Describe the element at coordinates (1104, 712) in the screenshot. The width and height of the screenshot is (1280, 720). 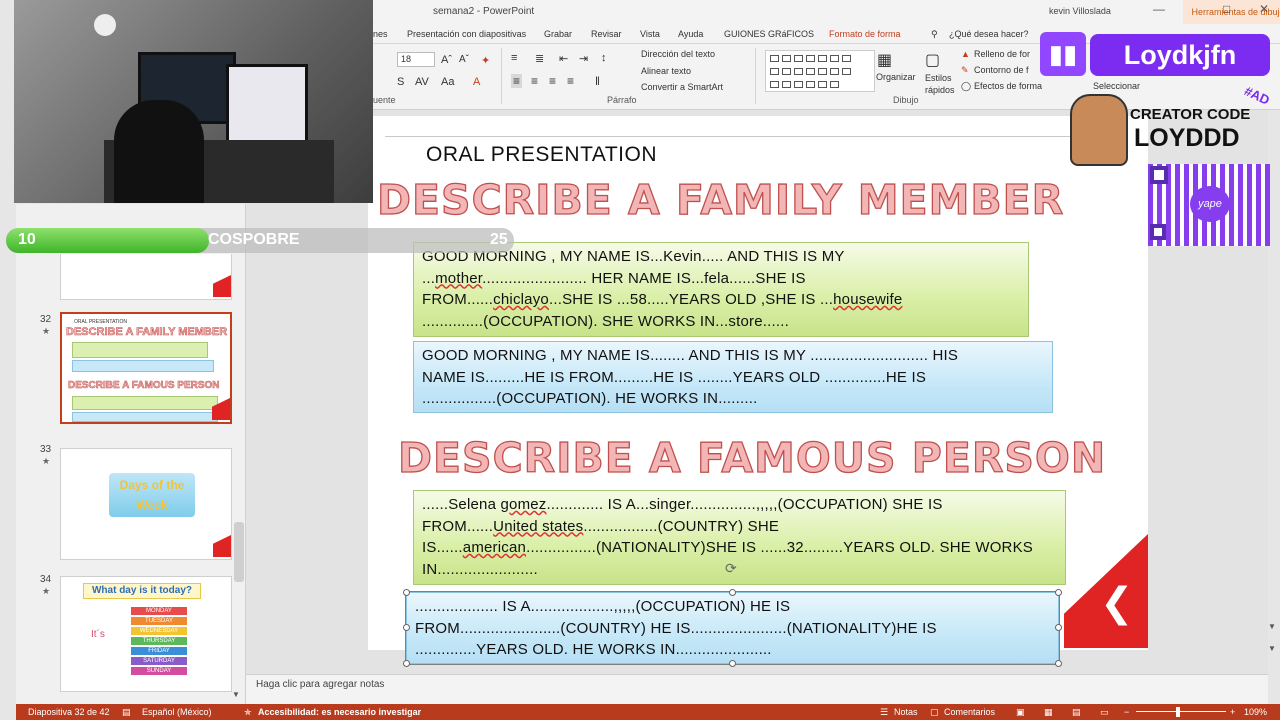
I see `slideshow-icon: ▭` at that location.